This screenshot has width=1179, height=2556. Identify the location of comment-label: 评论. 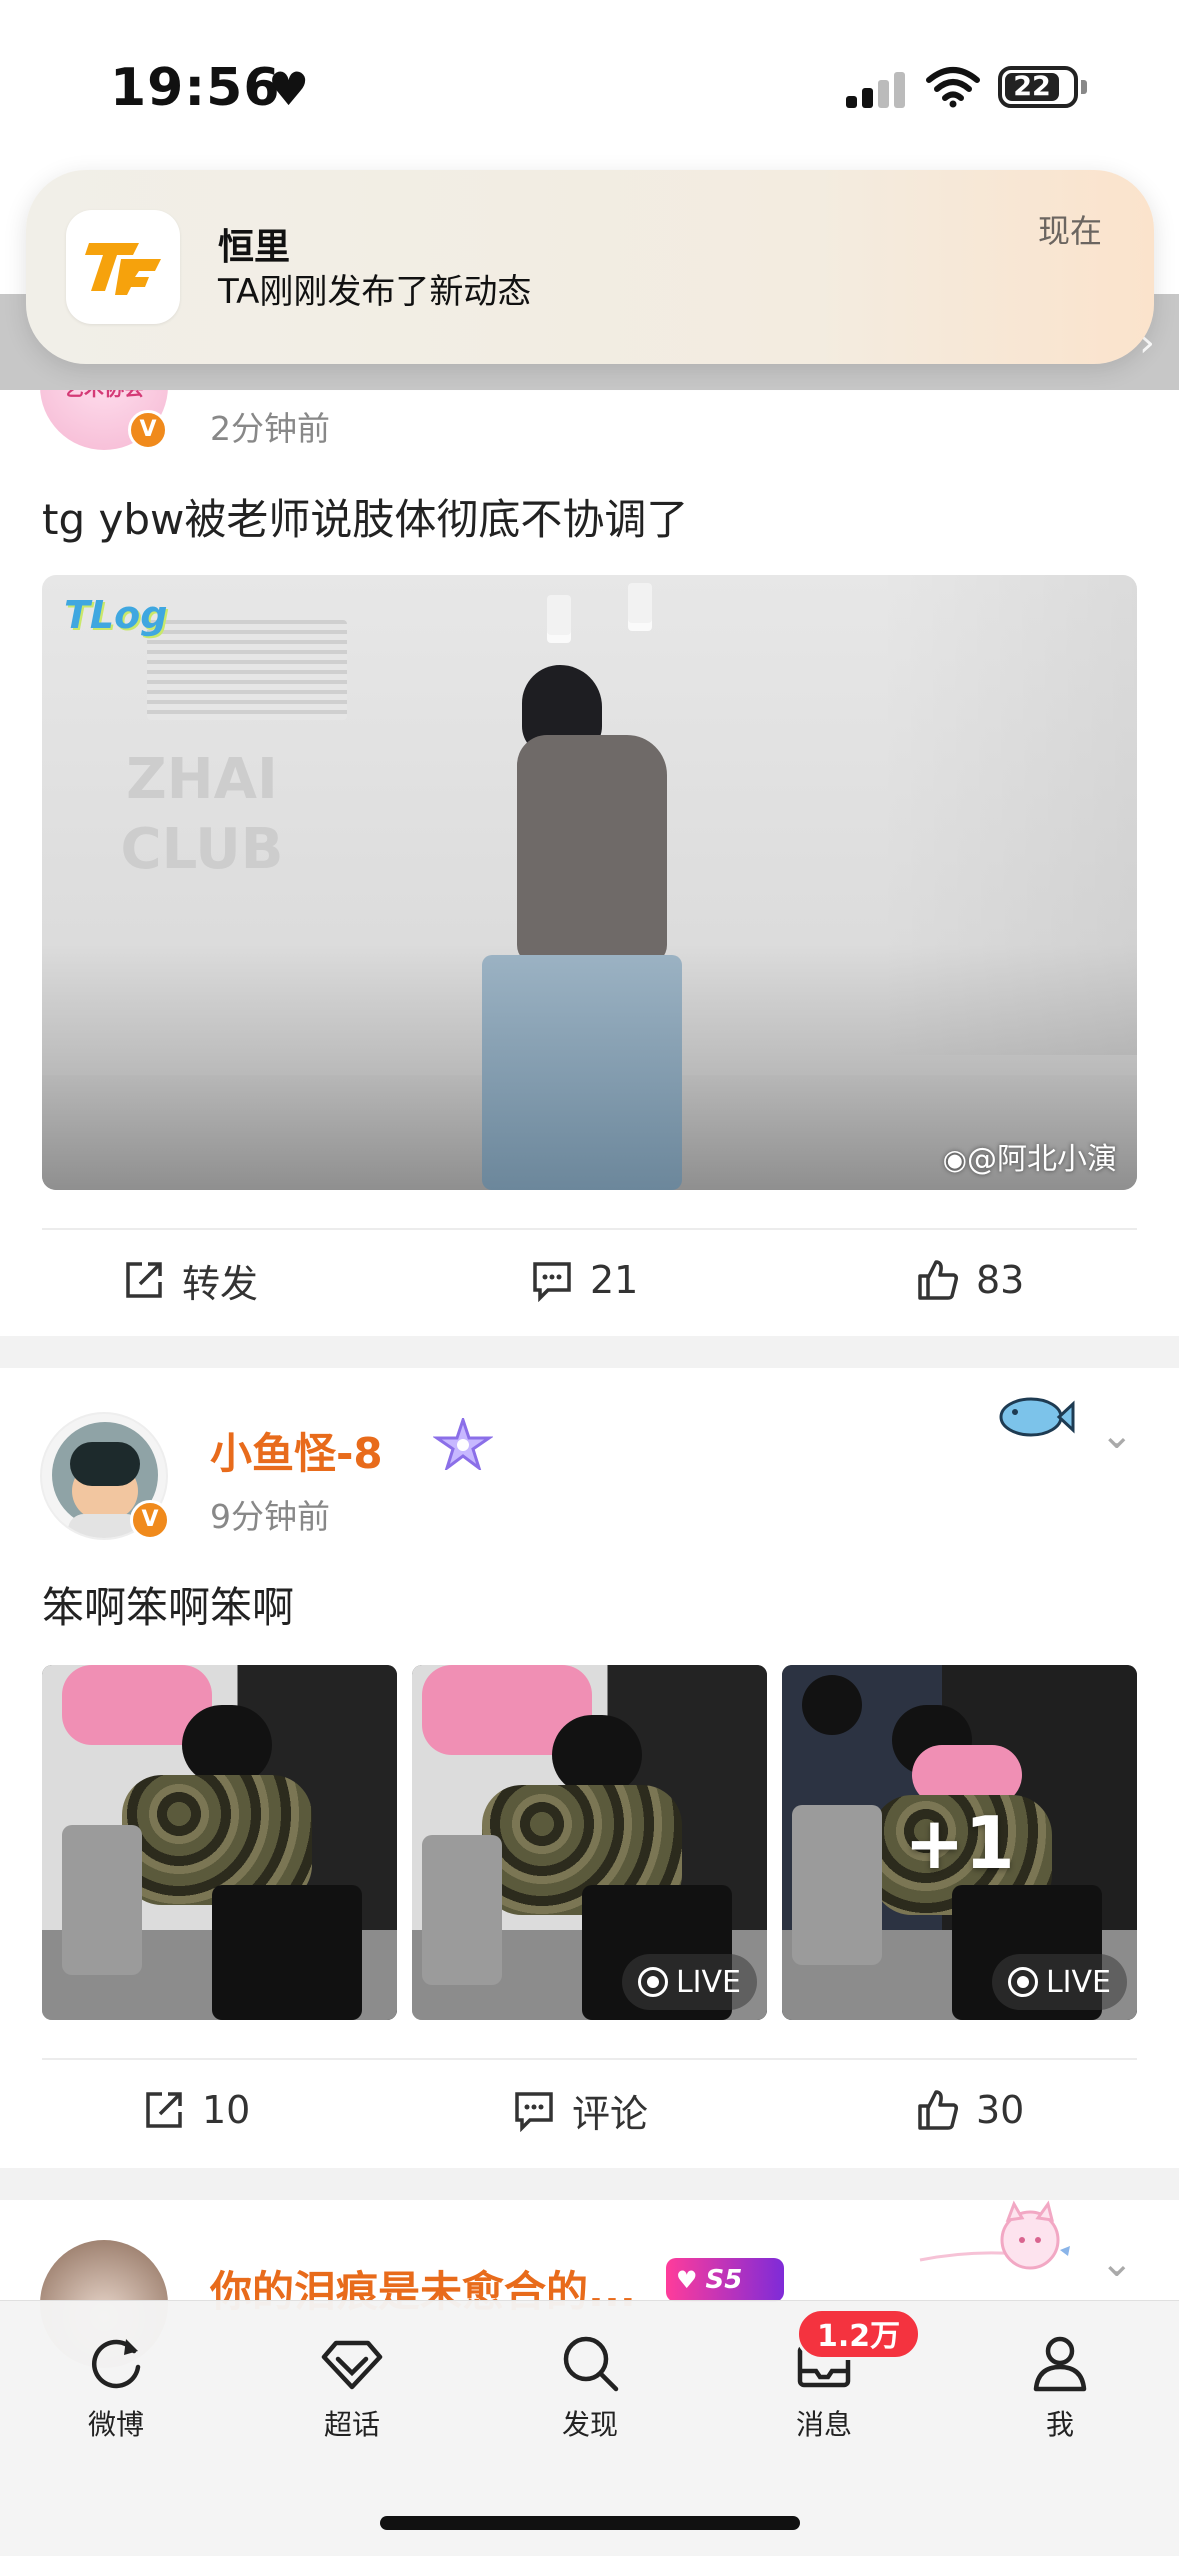
(610, 2113).